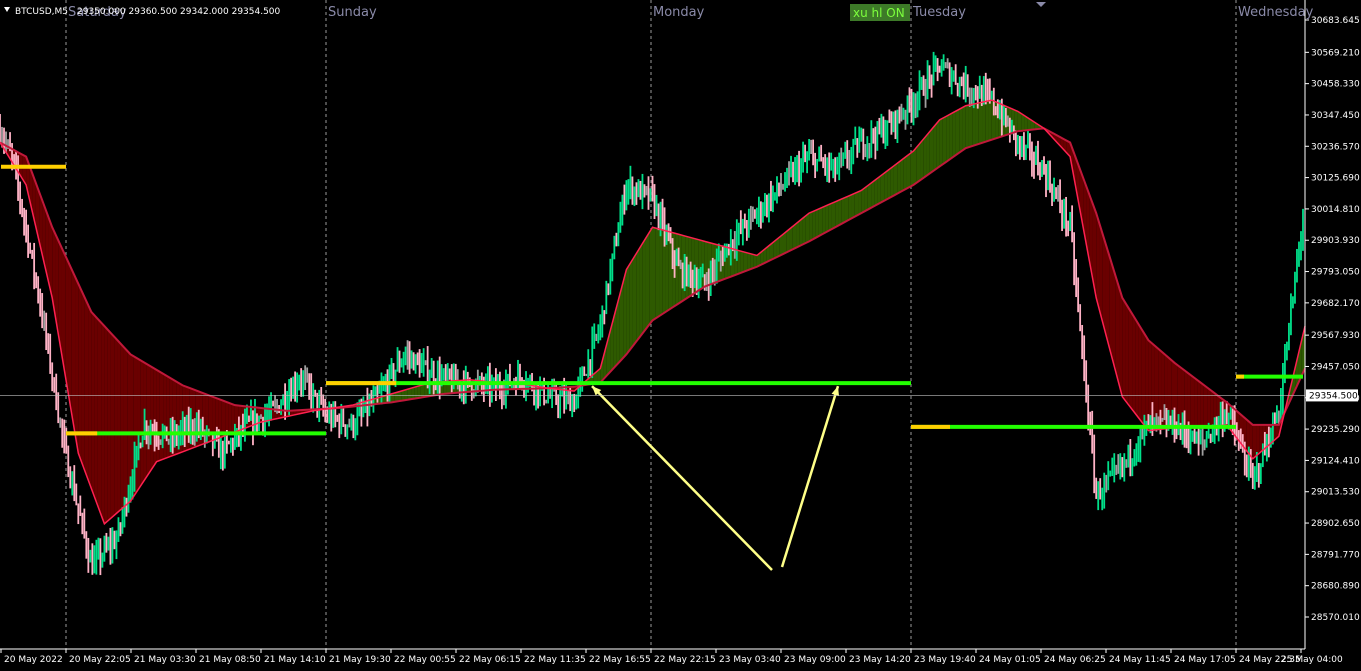 This screenshot has width=1361, height=671. I want to click on day-label: Sunday, so click(352, 12).